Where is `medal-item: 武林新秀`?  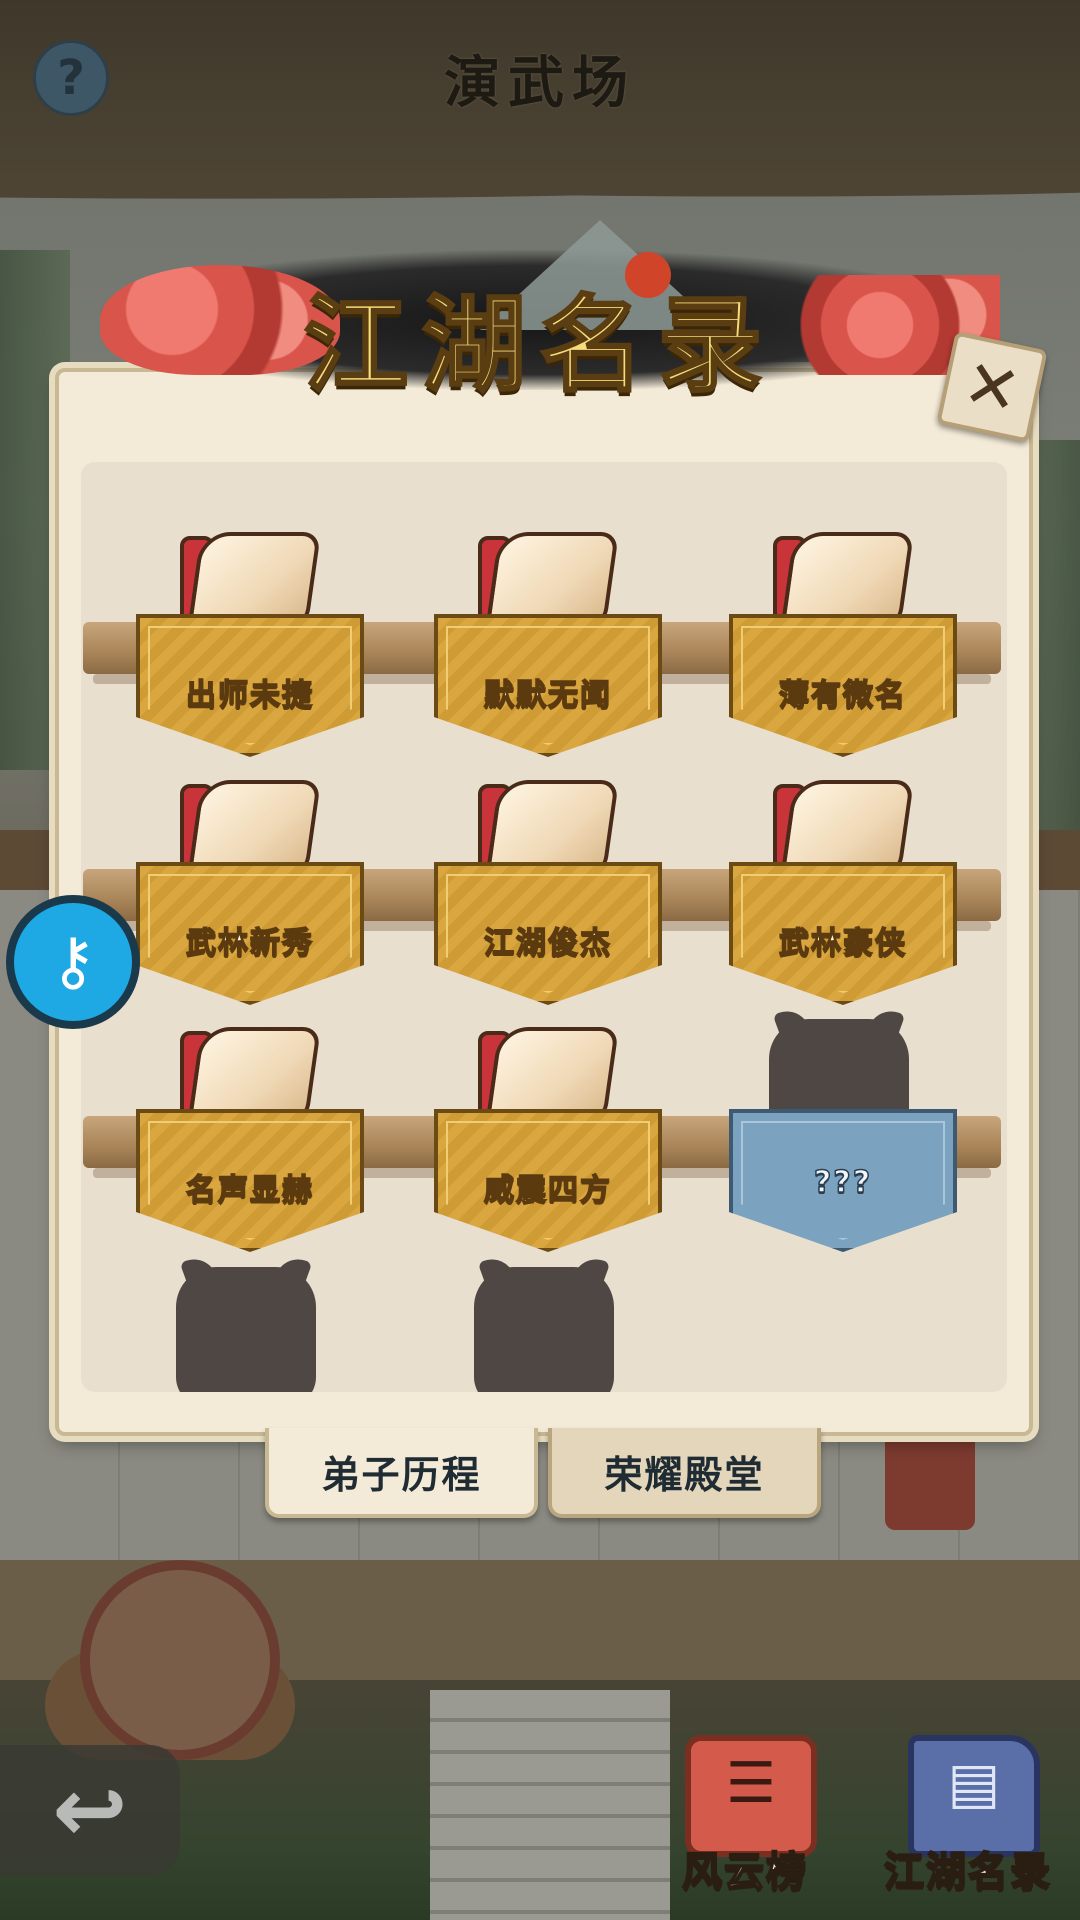 medal-item: 武林新秀 is located at coordinates (250, 889).